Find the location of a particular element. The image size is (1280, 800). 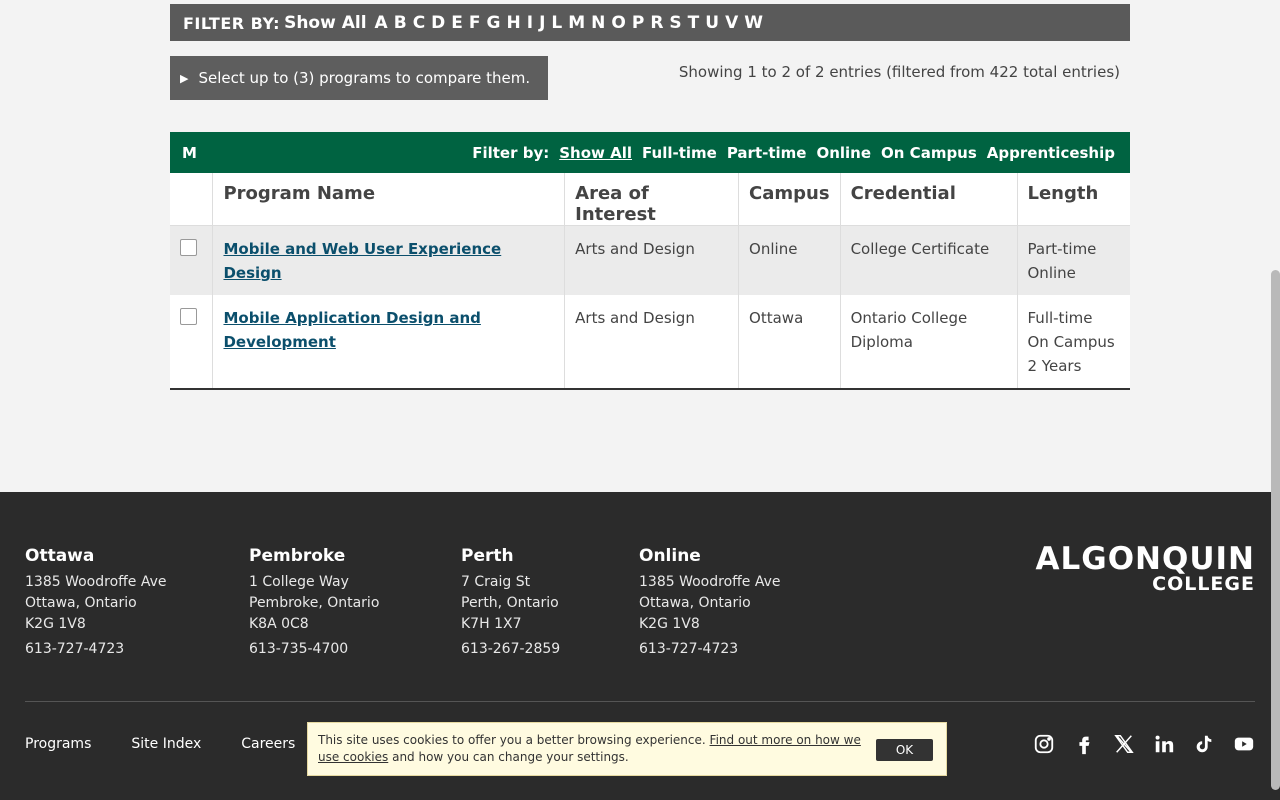

filter-letter-v: V is located at coordinates (731, 23).